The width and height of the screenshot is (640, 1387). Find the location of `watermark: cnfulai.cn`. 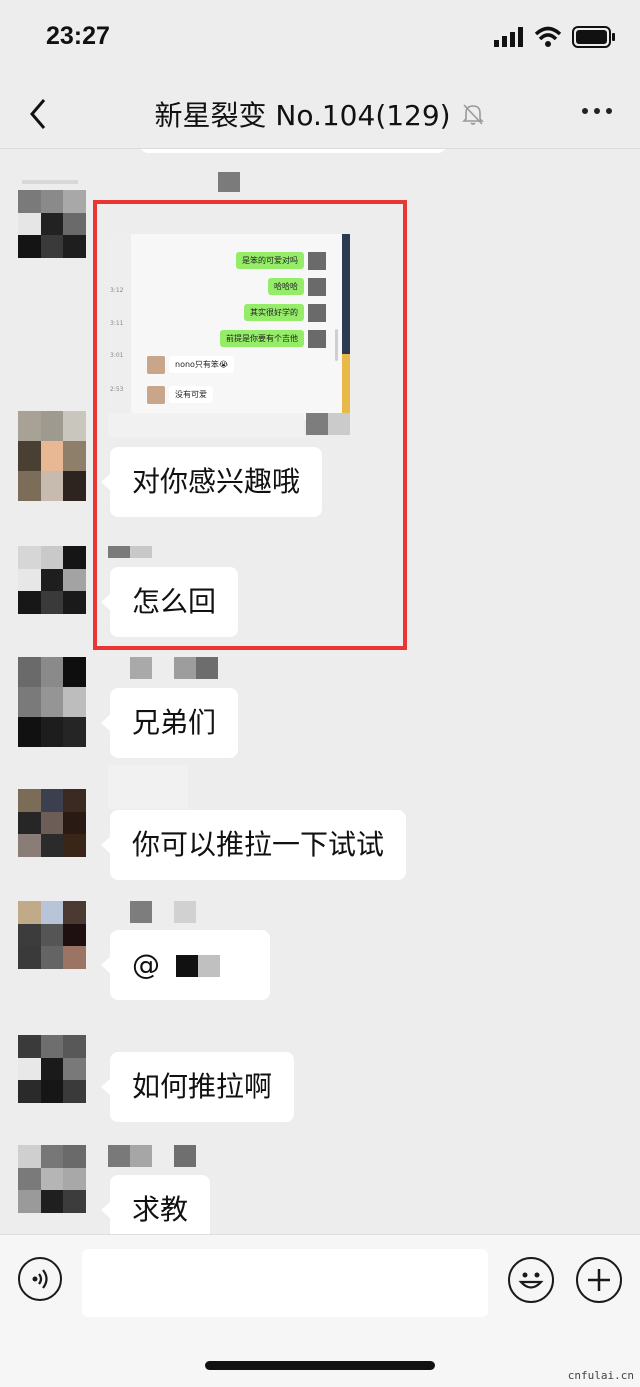

watermark: cnfulai.cn is located at coordinates (600, 1375).